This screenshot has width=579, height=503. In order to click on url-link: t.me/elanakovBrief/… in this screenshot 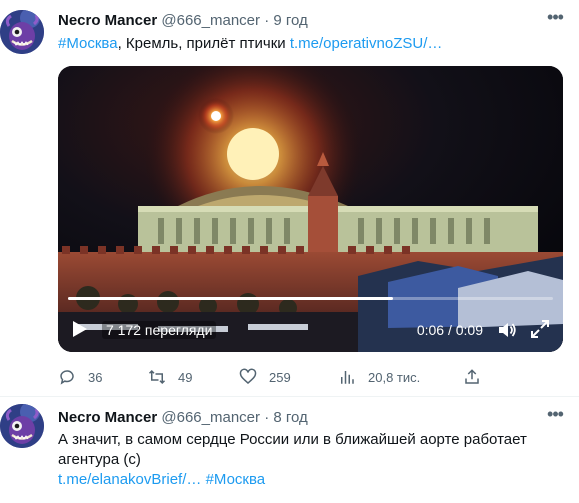, I will do `click(129, 479)`.